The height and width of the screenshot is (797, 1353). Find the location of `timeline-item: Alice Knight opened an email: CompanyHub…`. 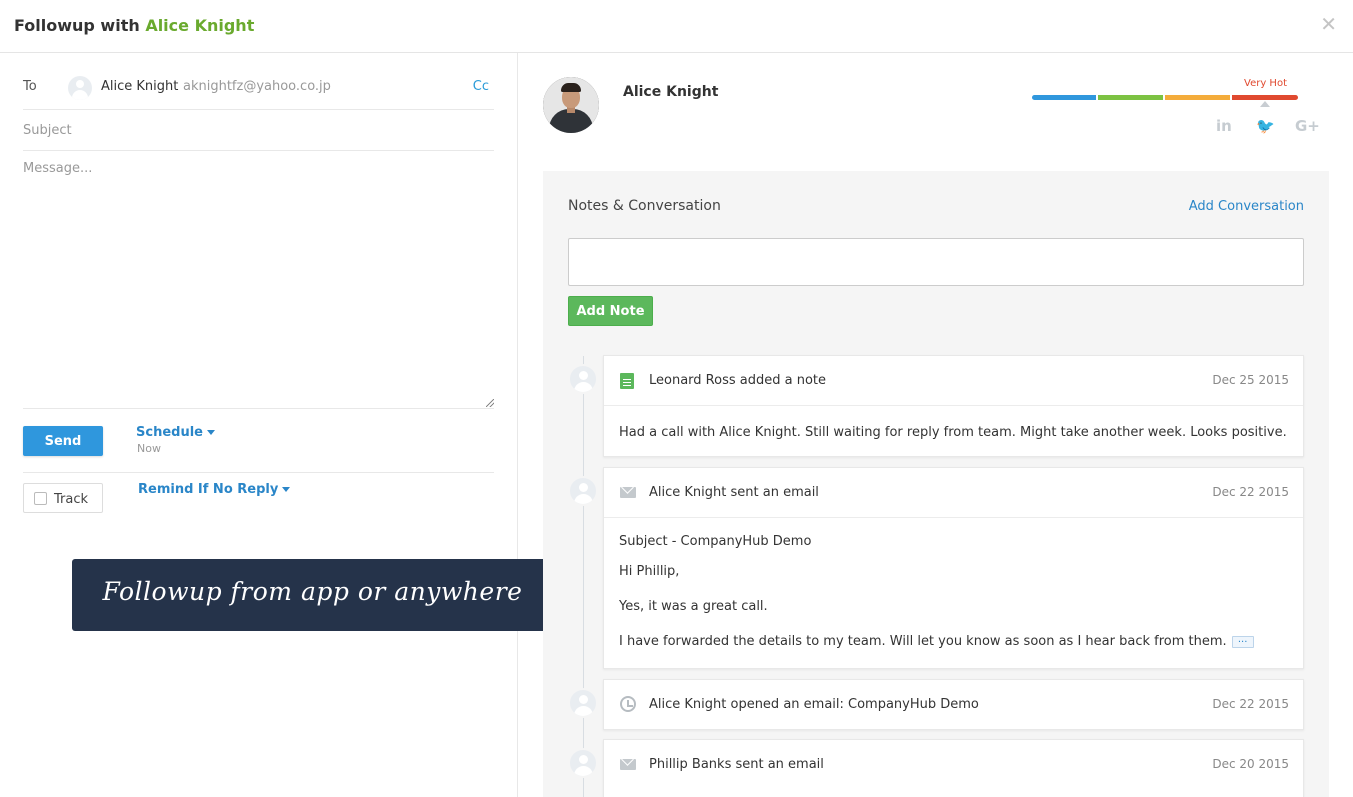

timeline-item: Alice Knight opened an email: CompanyHub… is located at coordinates (953, 704).